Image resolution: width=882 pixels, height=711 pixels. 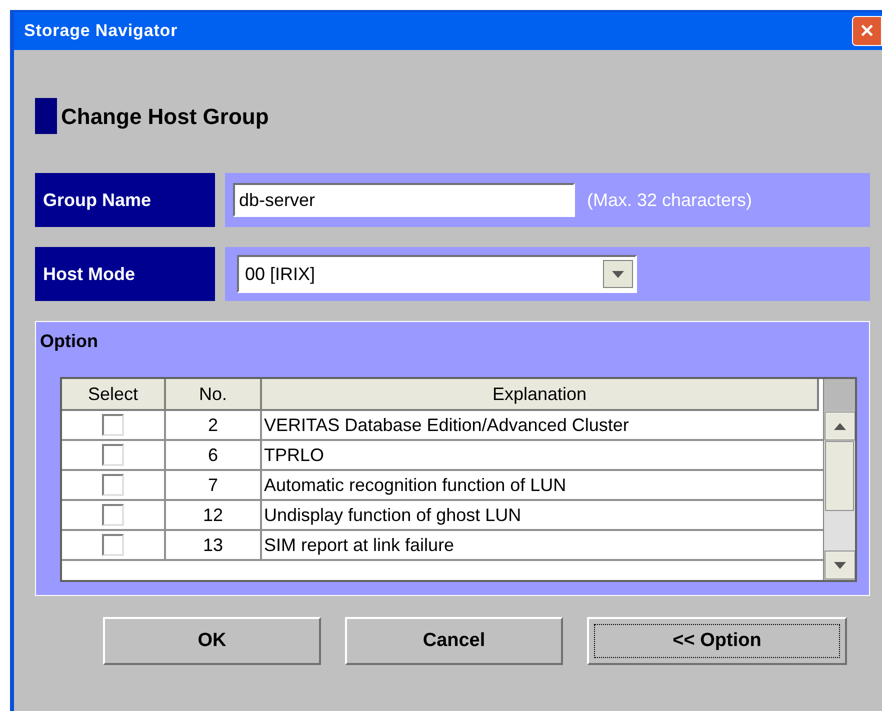 I want to click on scroll-down-icon, so click(x=839, y=565).